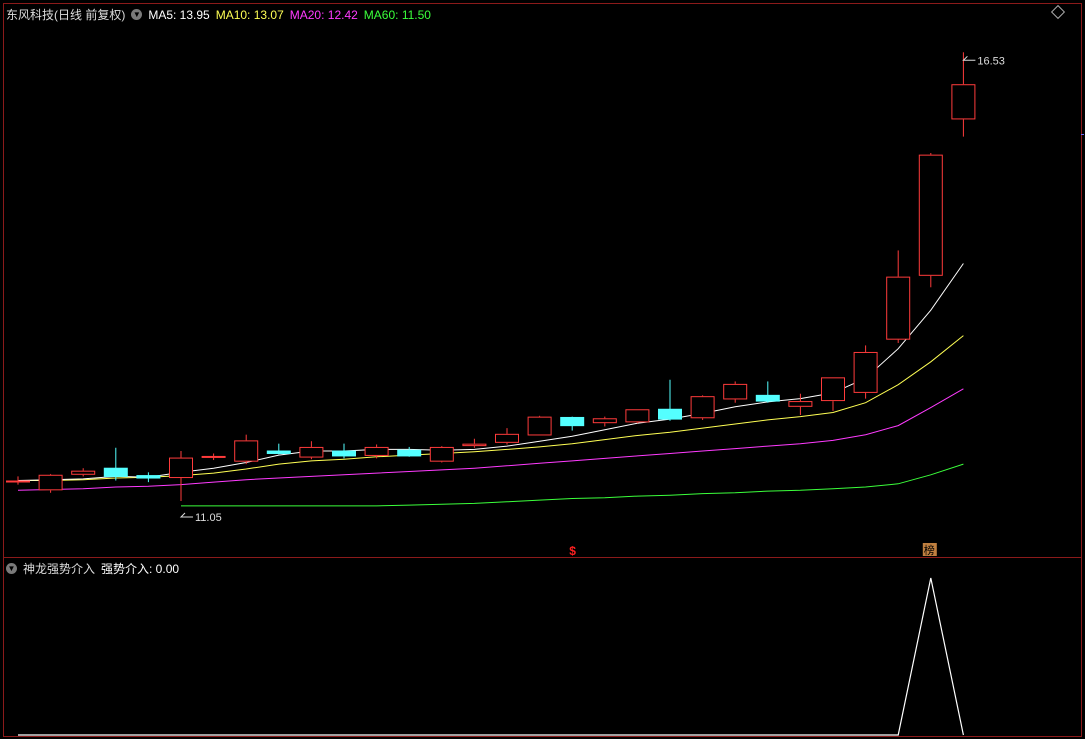 The width and height of the screenshot is (1085, 739). Describe the element at coordinates (991, 61) in the screenshot. I see `high-price-label: 16.53` at that location.